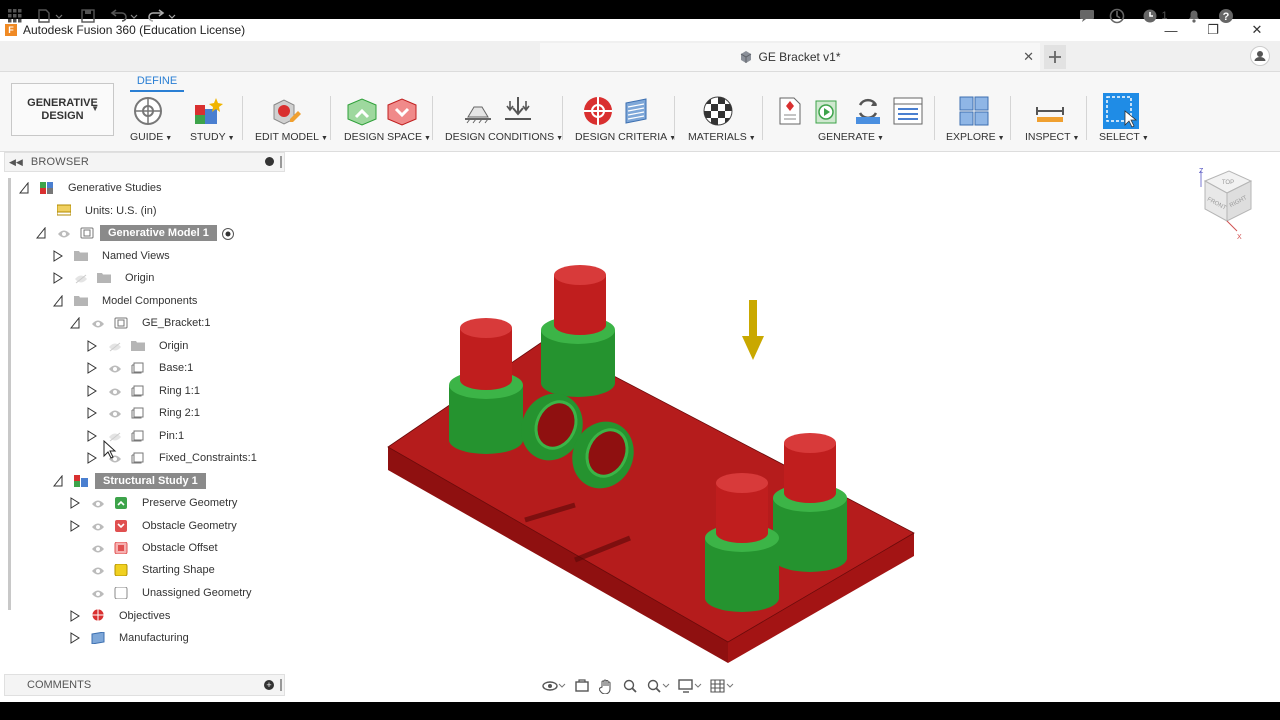  I want to click on tree-item-obstacle-geometry: Obstacle Geometry, so click(189, 526).